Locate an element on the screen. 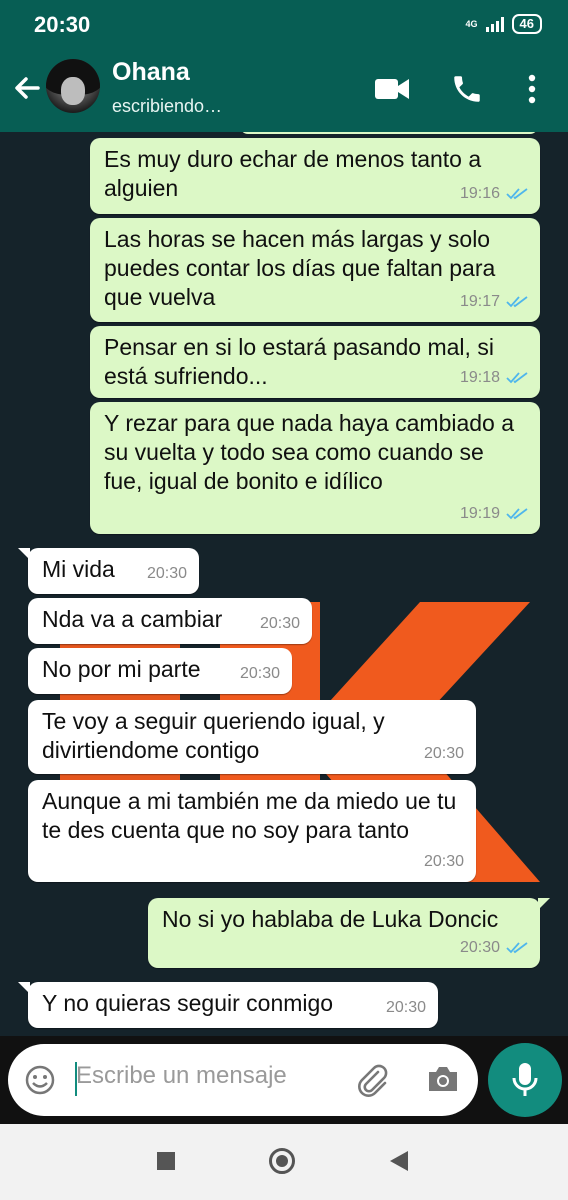 This screenshot has height=1200, width=568. message-bubble: Nda va a cambiar 20:30 is located at coordinates (170, 621).